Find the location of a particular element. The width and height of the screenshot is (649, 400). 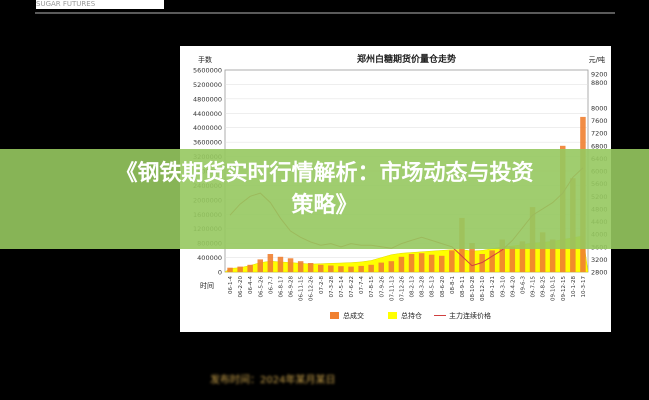

x-tick-label: 08-9-11 is located at coordinates (463, 286).